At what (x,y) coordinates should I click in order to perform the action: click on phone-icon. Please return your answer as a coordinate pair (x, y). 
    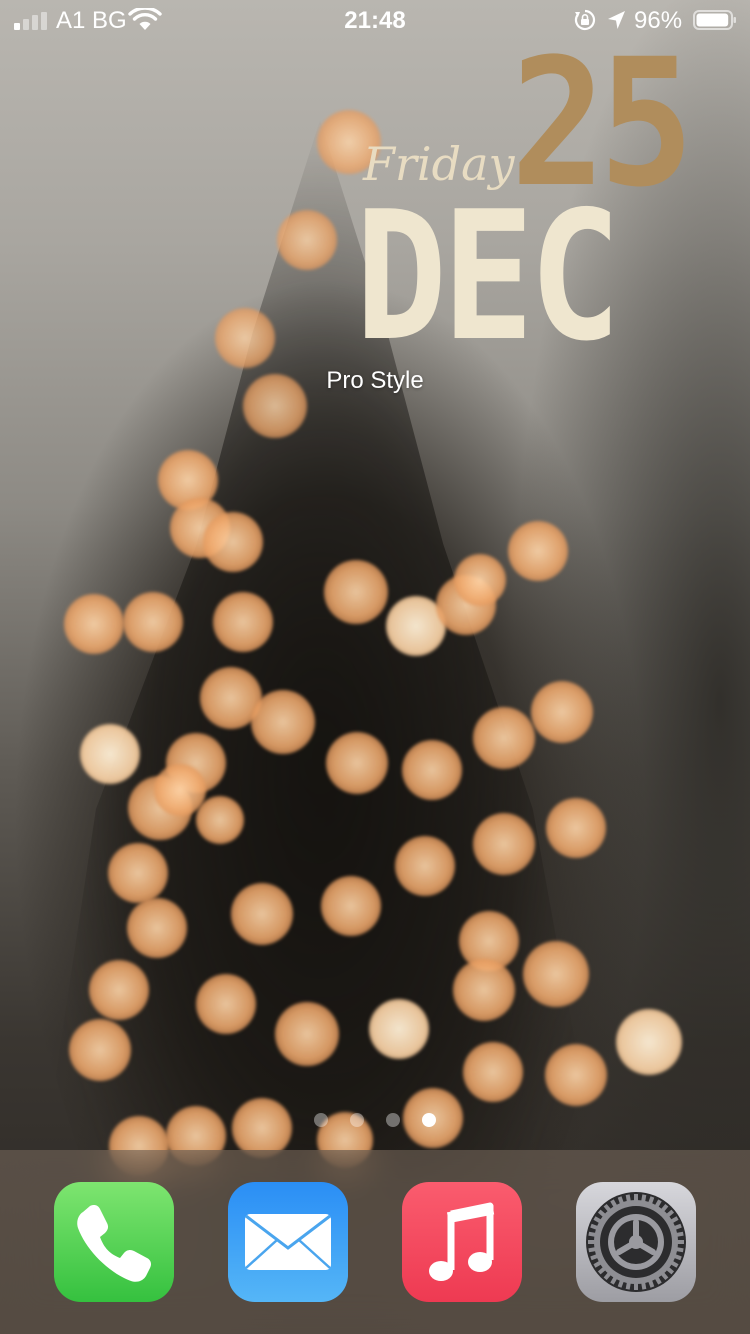
    Looking at the image, I should click on (114, 1243).